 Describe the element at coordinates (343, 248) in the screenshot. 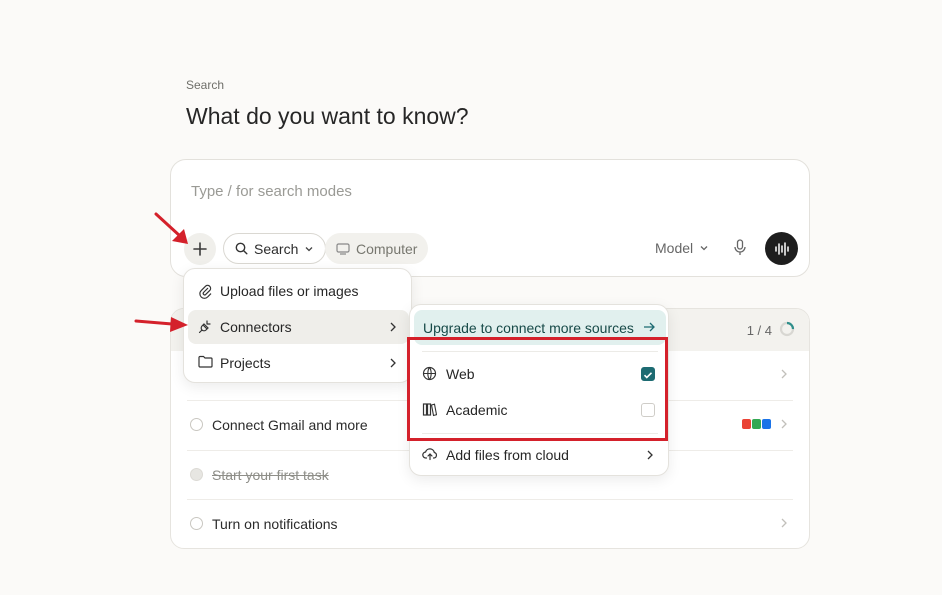

I see `computer-icon` at that location.